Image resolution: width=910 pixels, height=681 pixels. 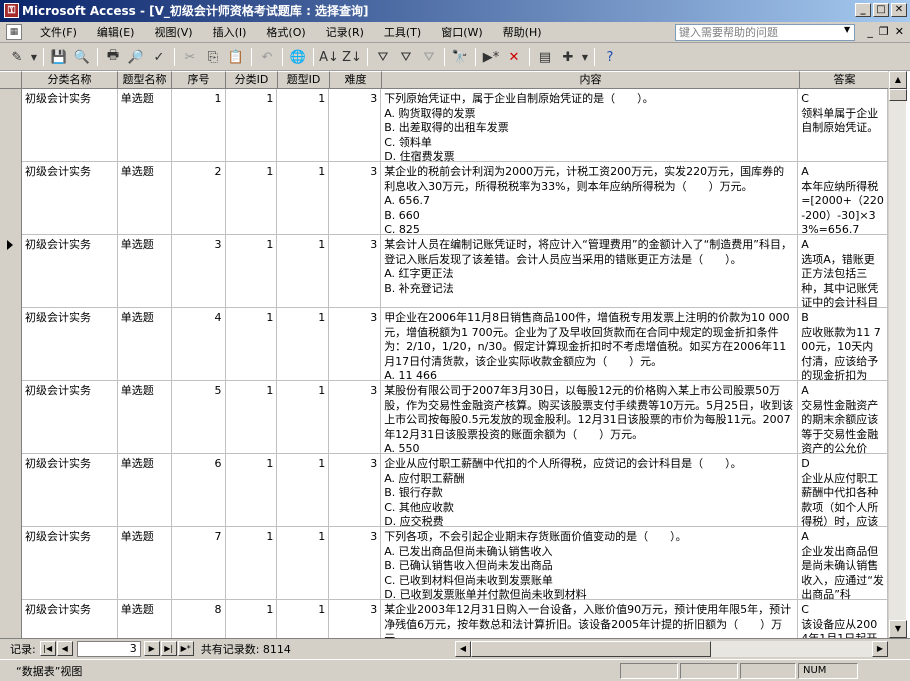 What do you see at coordinates (765, 32) in the screenshot?
I see `help-search-input: 键入需要帮助的问题` at bounding box center [765, 32].